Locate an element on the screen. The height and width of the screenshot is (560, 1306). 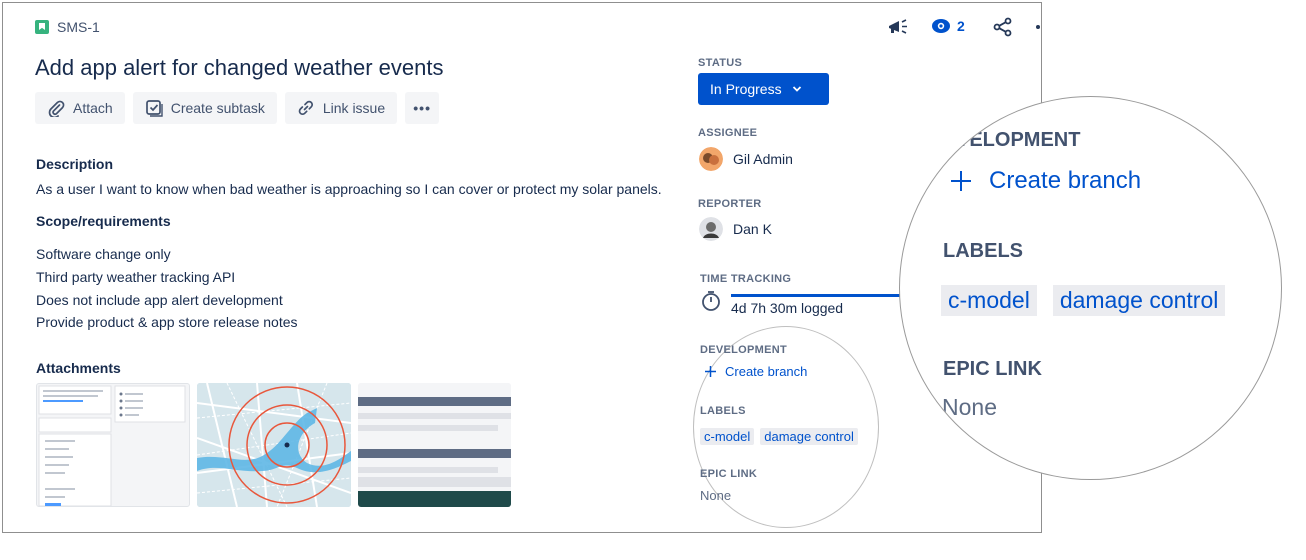
reporter: Dan K is located at coordinates (735, 229).